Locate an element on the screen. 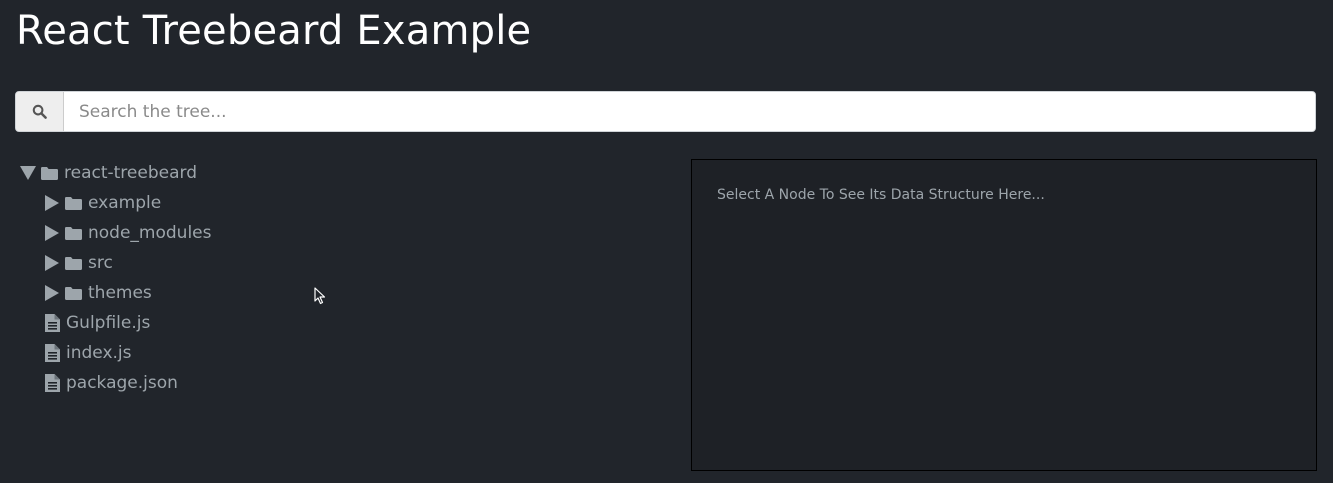  mouse-cursor-icon is located at coordinates (320, 296).